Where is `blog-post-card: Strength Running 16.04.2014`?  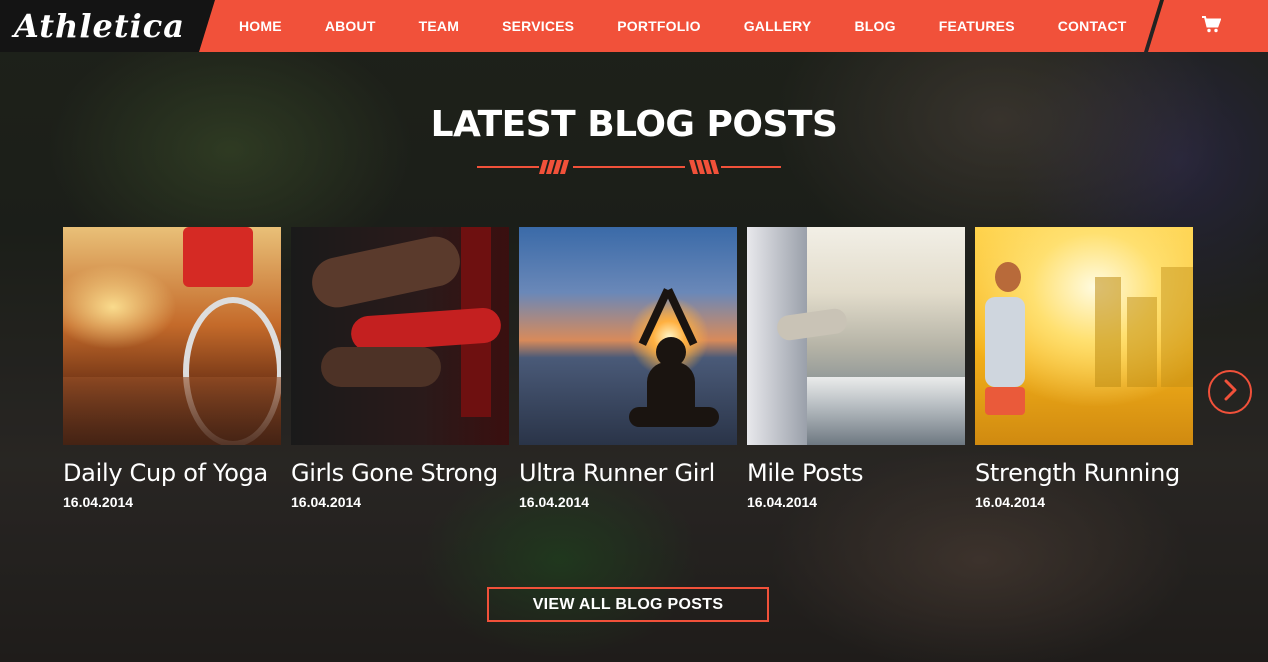
blog-post-card: Strength Running 16.04.2014 is located at coordinates (1084, 368).